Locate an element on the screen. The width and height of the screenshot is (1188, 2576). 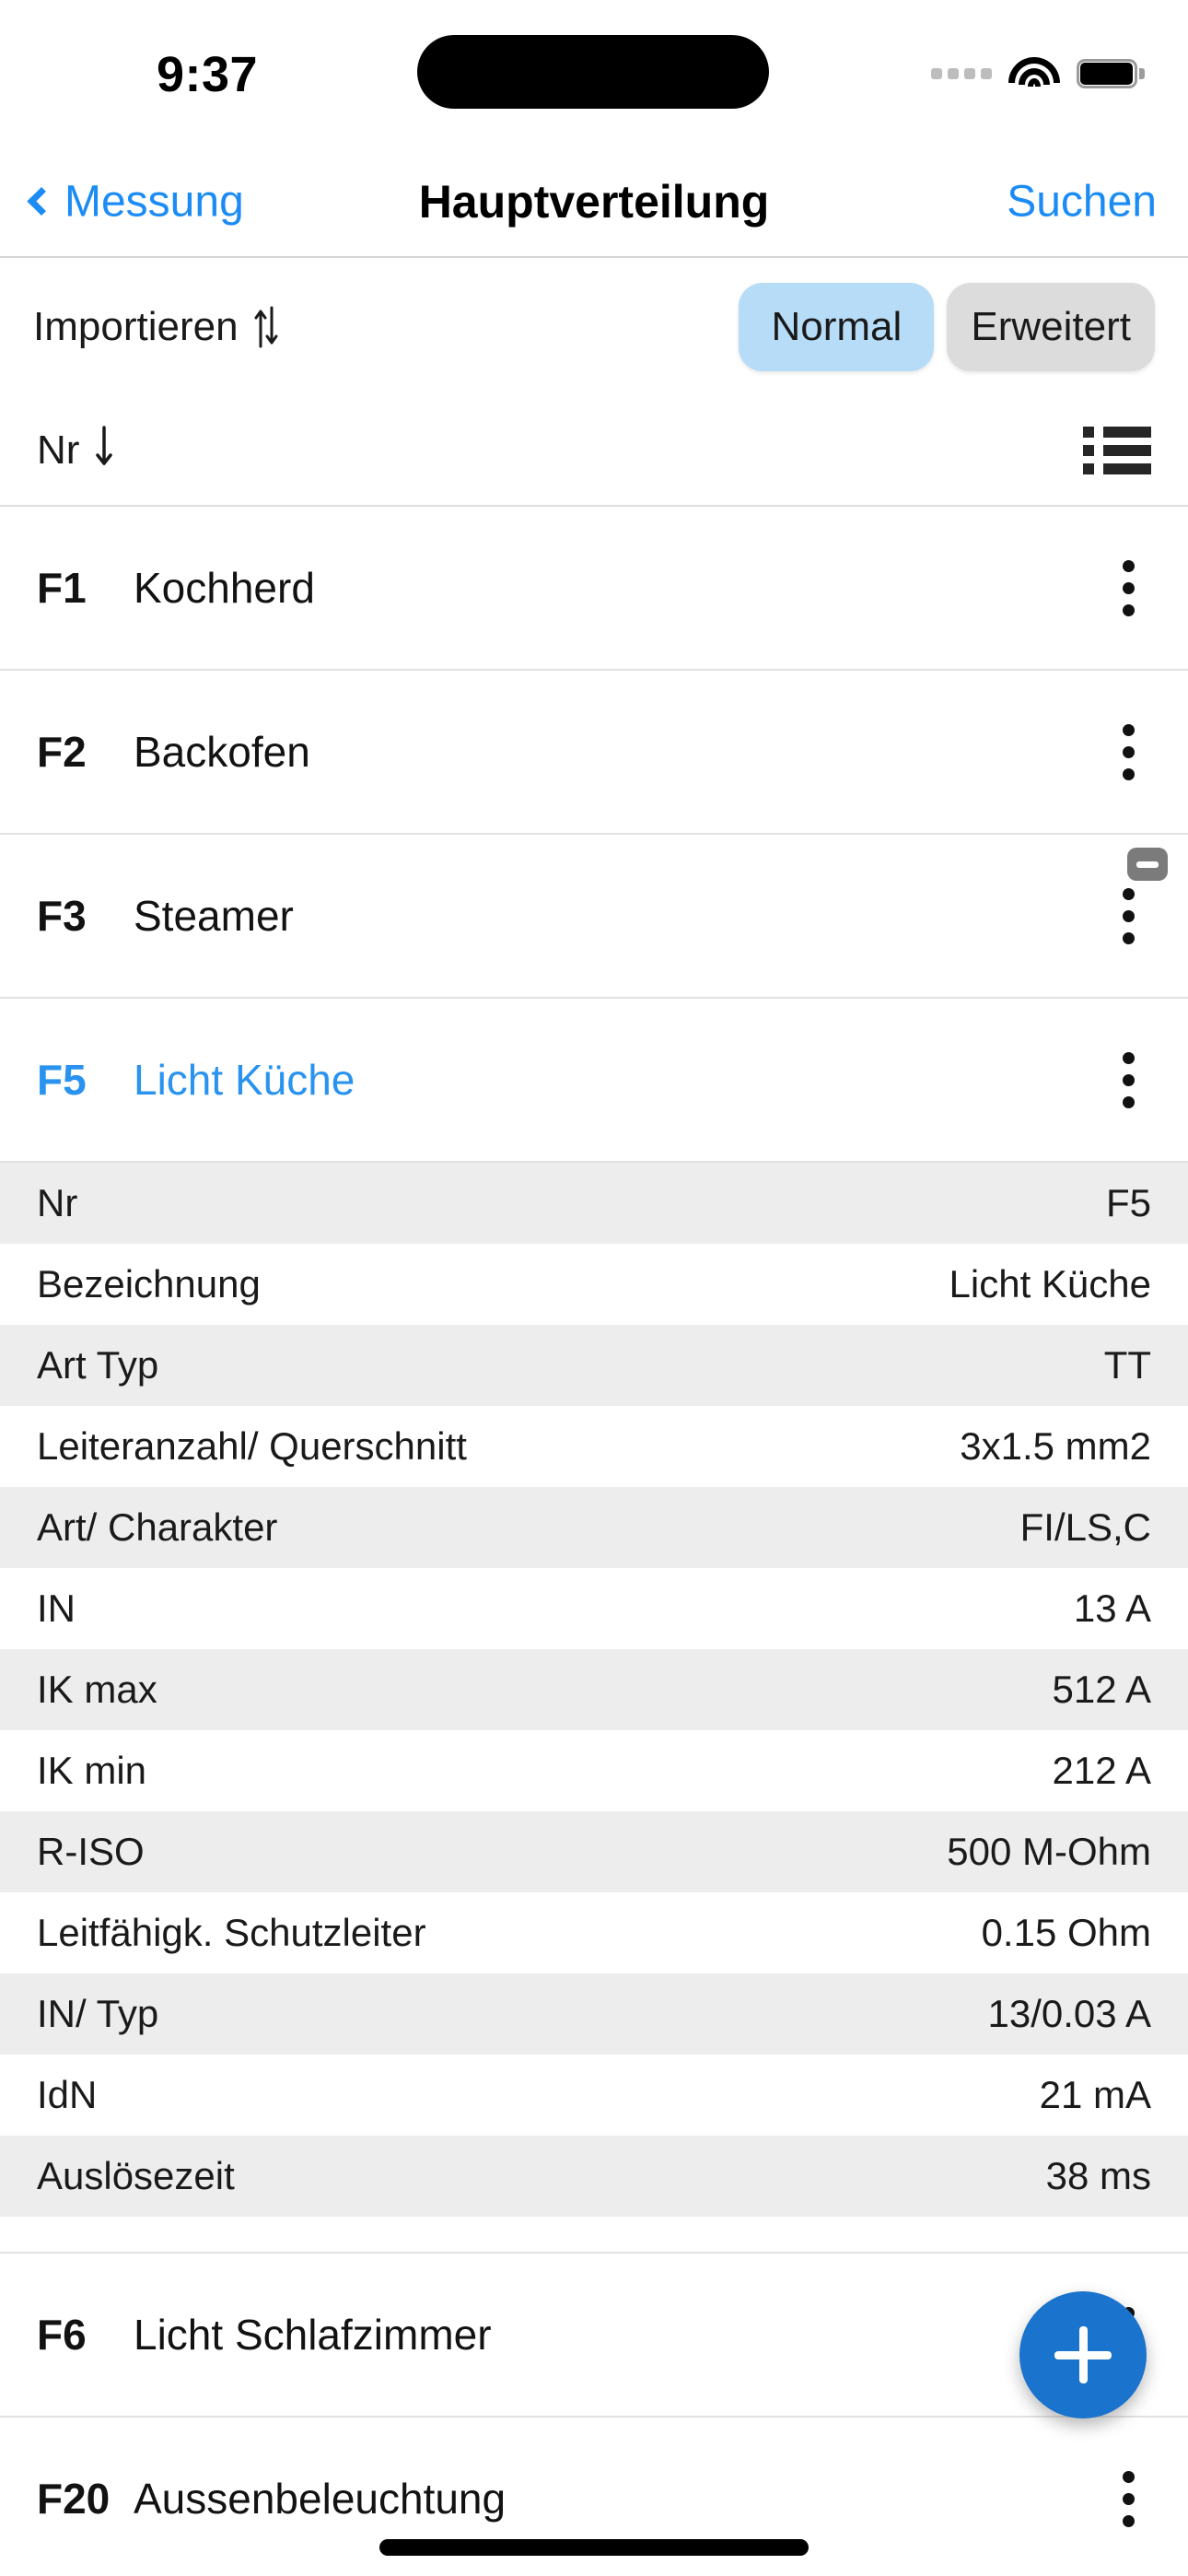
detail-panel-spacer is located at coordinates (594, 2235).